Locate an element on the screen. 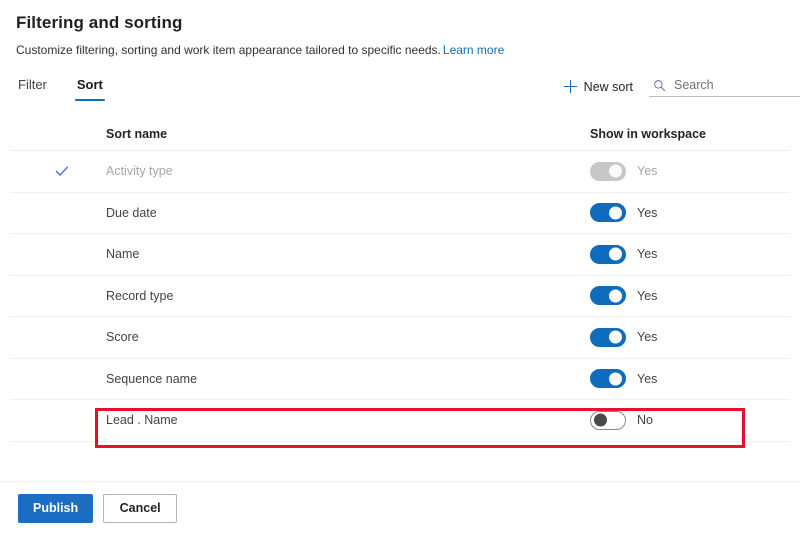 The image size is (800, 534). row-name-label: Record type is located at coordinates (140, 295).